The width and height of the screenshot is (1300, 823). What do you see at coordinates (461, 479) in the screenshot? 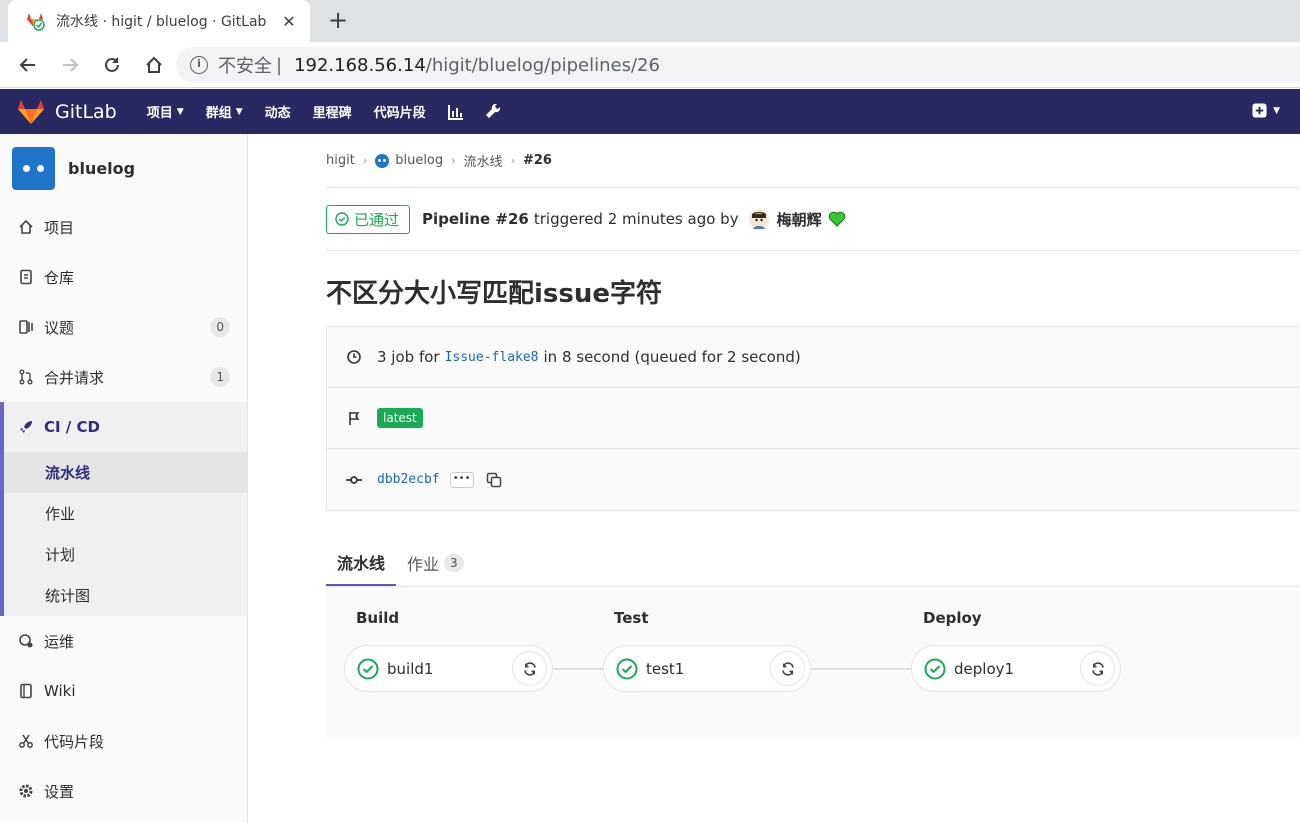
I see `expand-commit-message-button: •••` at bounding box center [461, 479].